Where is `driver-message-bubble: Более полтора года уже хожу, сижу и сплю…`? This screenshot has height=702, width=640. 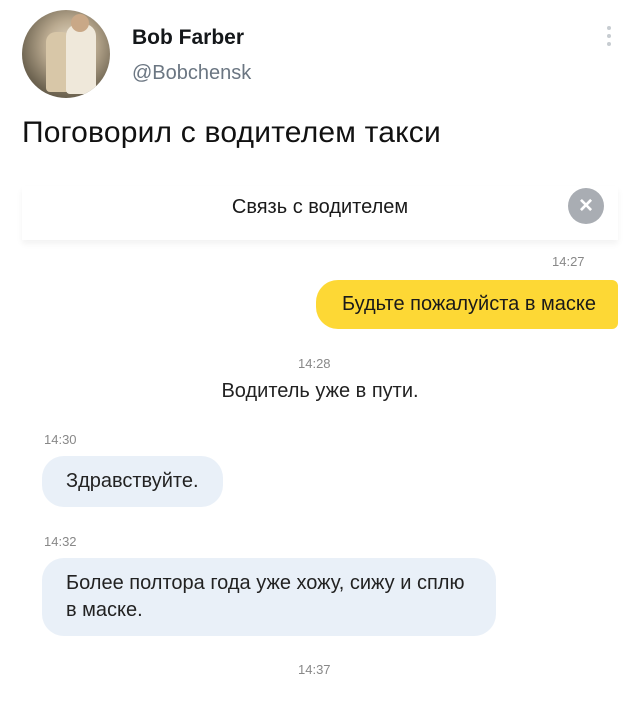
driver-message-bubble: Более полтора года уже хожу, сижу и сплю… is located at coordinates (269, 597).